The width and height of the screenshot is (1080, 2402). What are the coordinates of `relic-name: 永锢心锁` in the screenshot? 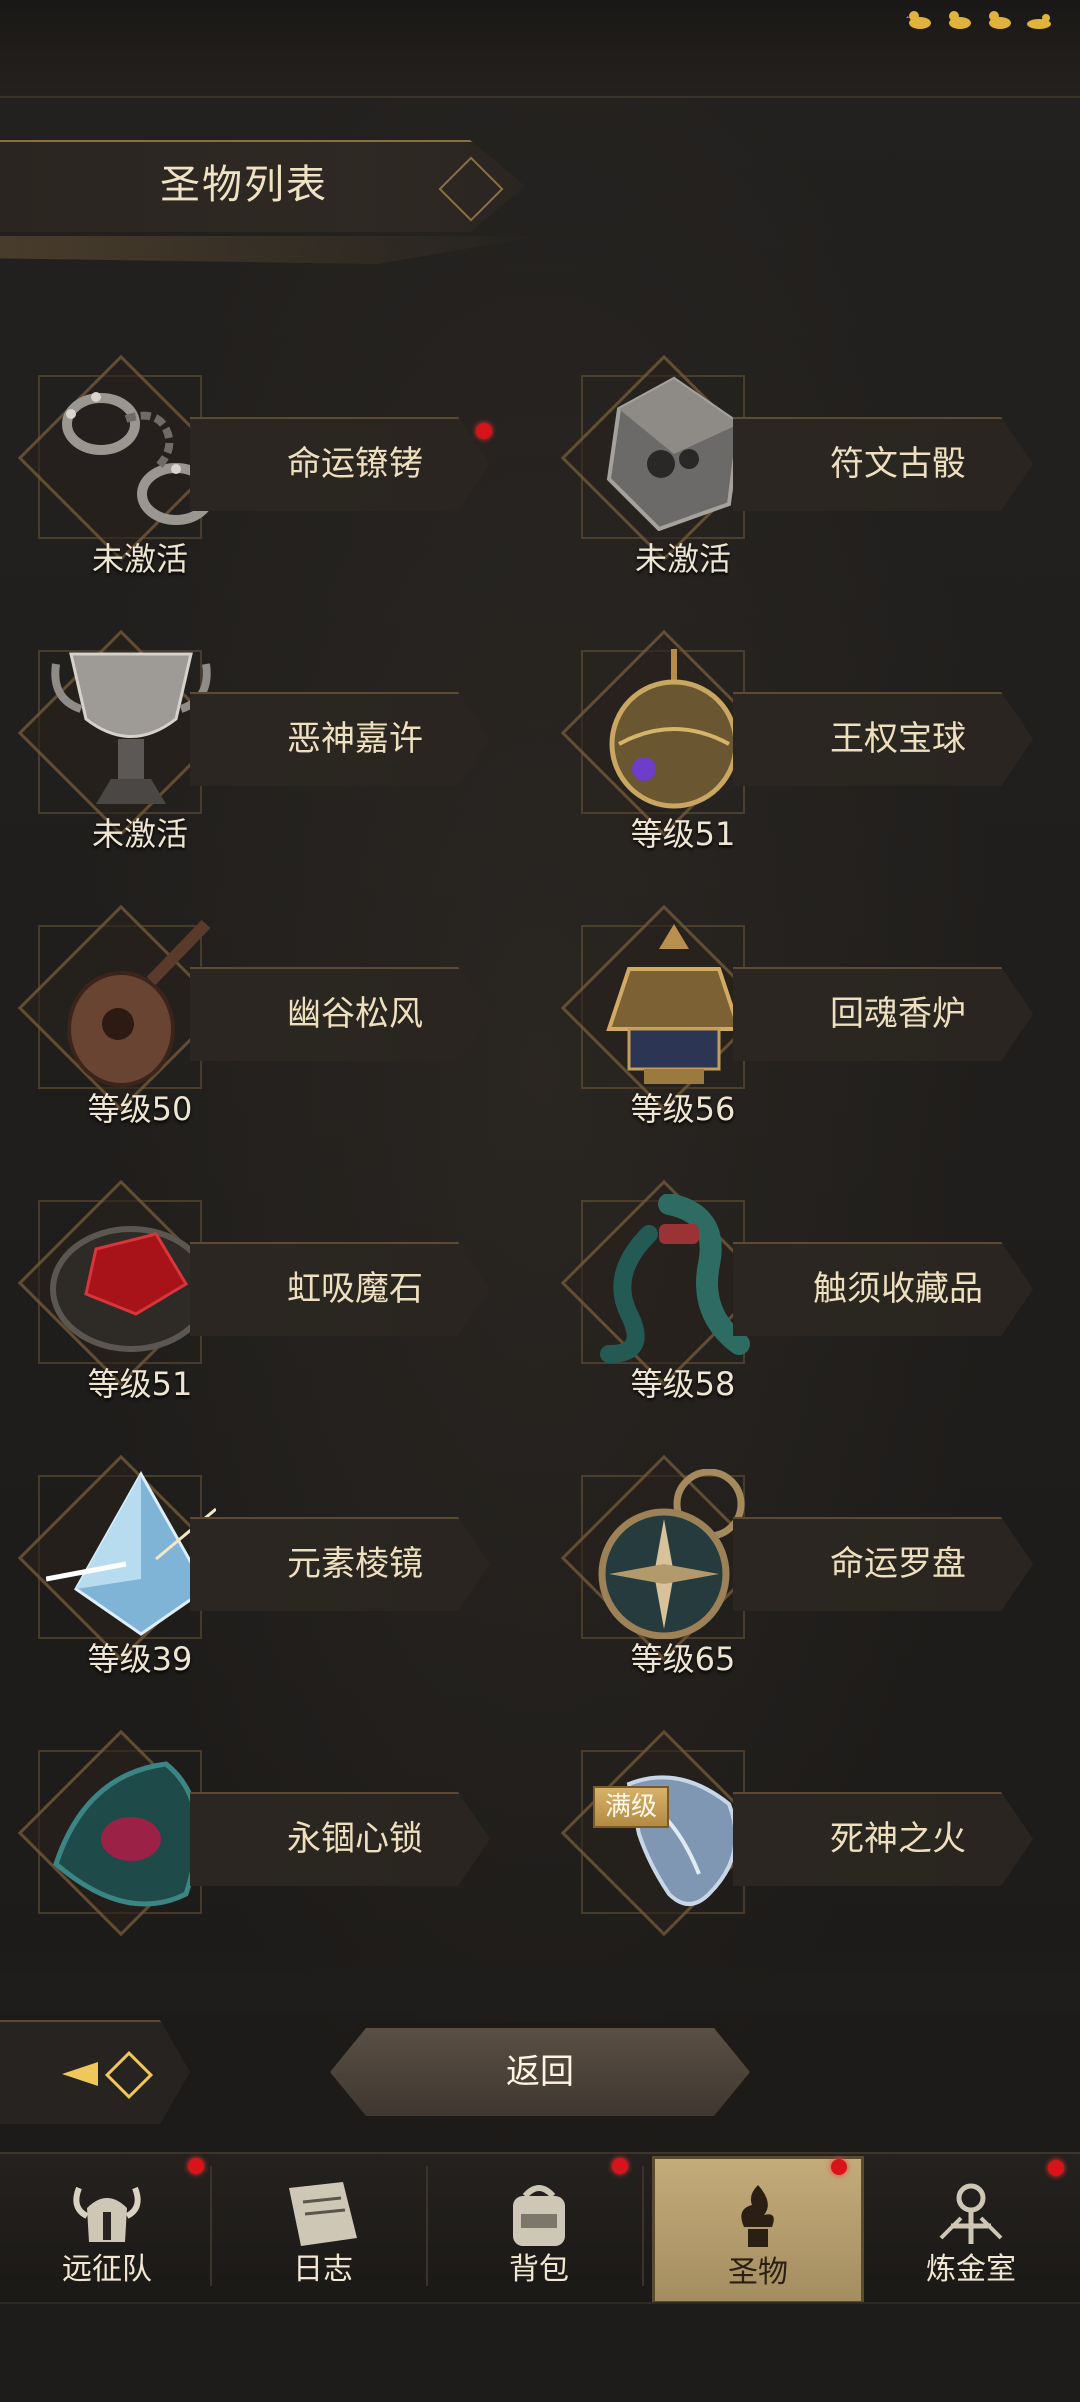 It's located at (355, 1839).